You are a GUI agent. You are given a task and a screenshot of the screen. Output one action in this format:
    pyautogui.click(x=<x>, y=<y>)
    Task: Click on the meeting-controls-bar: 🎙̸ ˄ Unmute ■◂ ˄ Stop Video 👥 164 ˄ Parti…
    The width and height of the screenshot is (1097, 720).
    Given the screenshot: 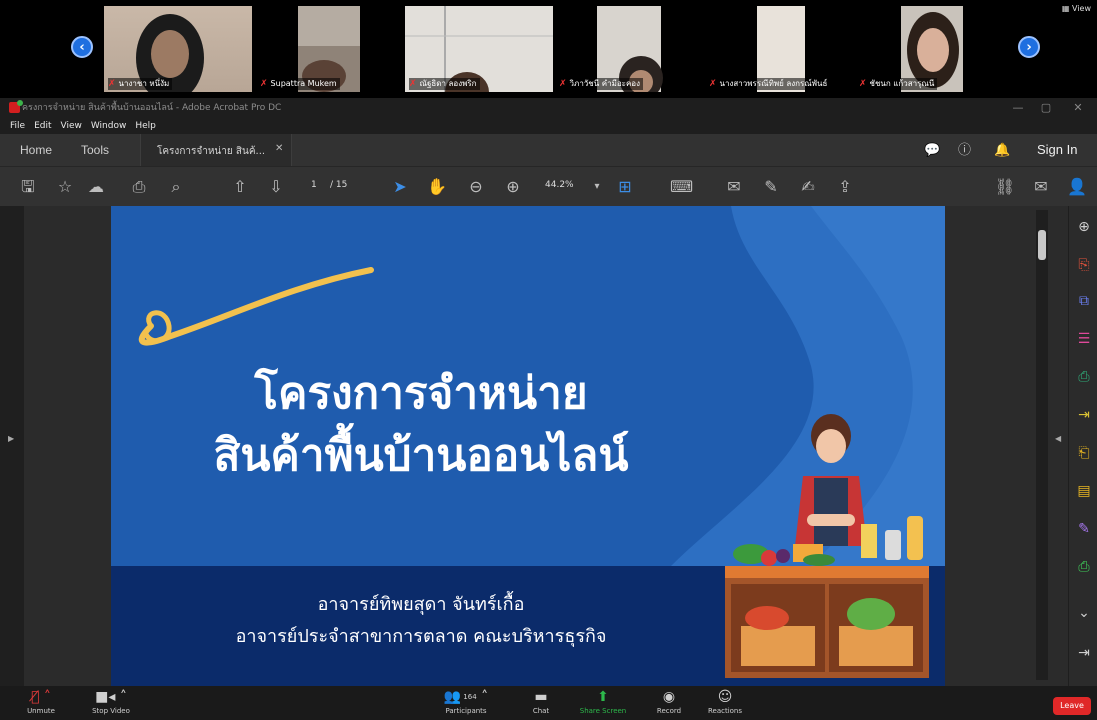 What is the action you would take?
    pyautogui.click(x=548, y=703)
    